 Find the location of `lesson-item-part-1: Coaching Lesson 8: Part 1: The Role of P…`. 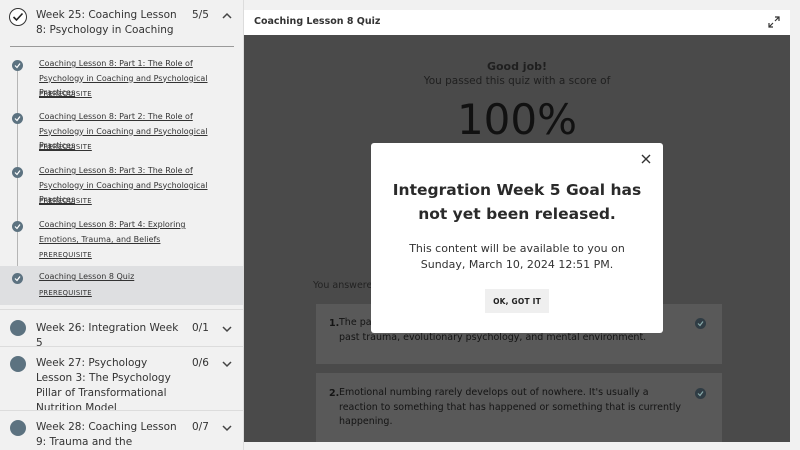

lesson-item-part-1: Coaching Lesson 8: Part 1: The Role of P… is located at coordinates (121, 83).